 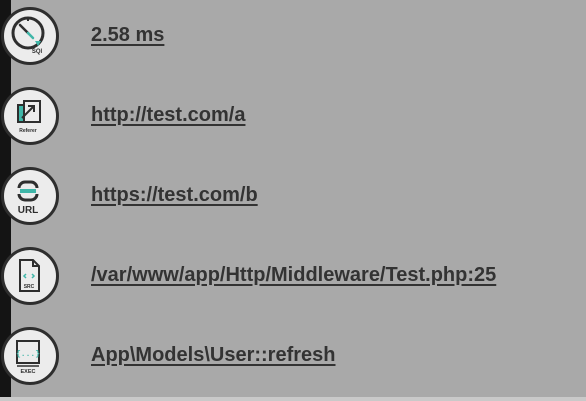 I want to click on svg-text: SRC, so click(x=29, y=287).